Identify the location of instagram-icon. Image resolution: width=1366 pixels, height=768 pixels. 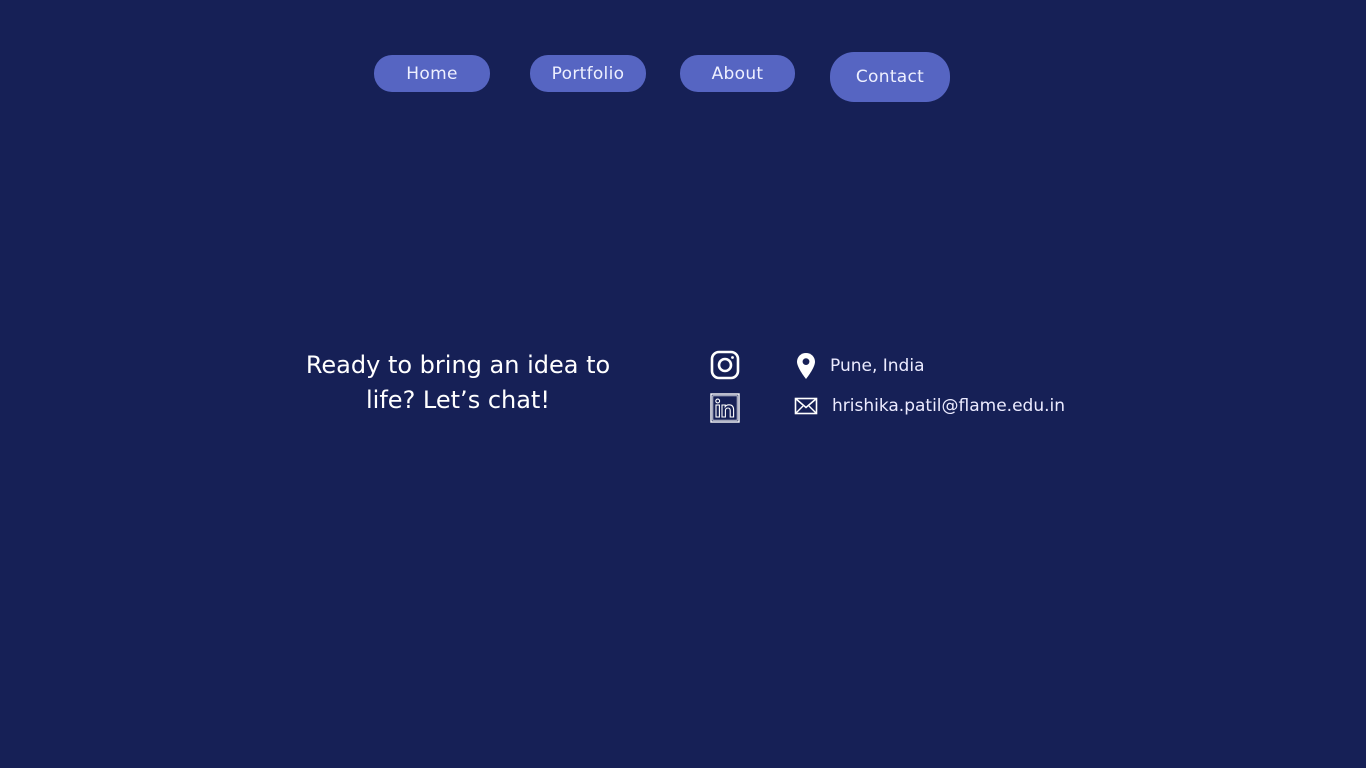
(725, 365).